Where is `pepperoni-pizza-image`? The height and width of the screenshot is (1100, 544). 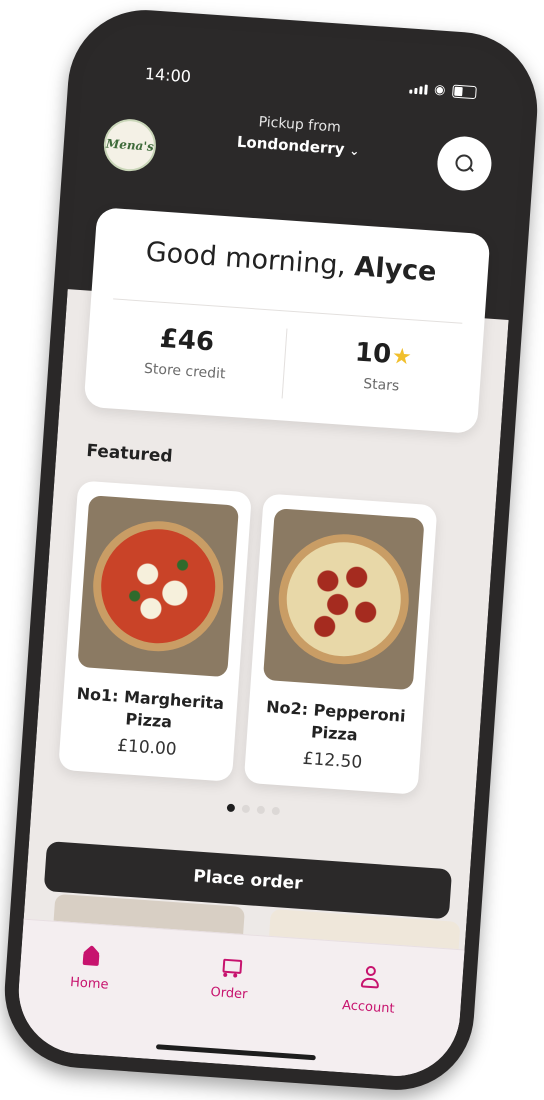
pepperoni-pizza-image is located at coordinates (344, 599).